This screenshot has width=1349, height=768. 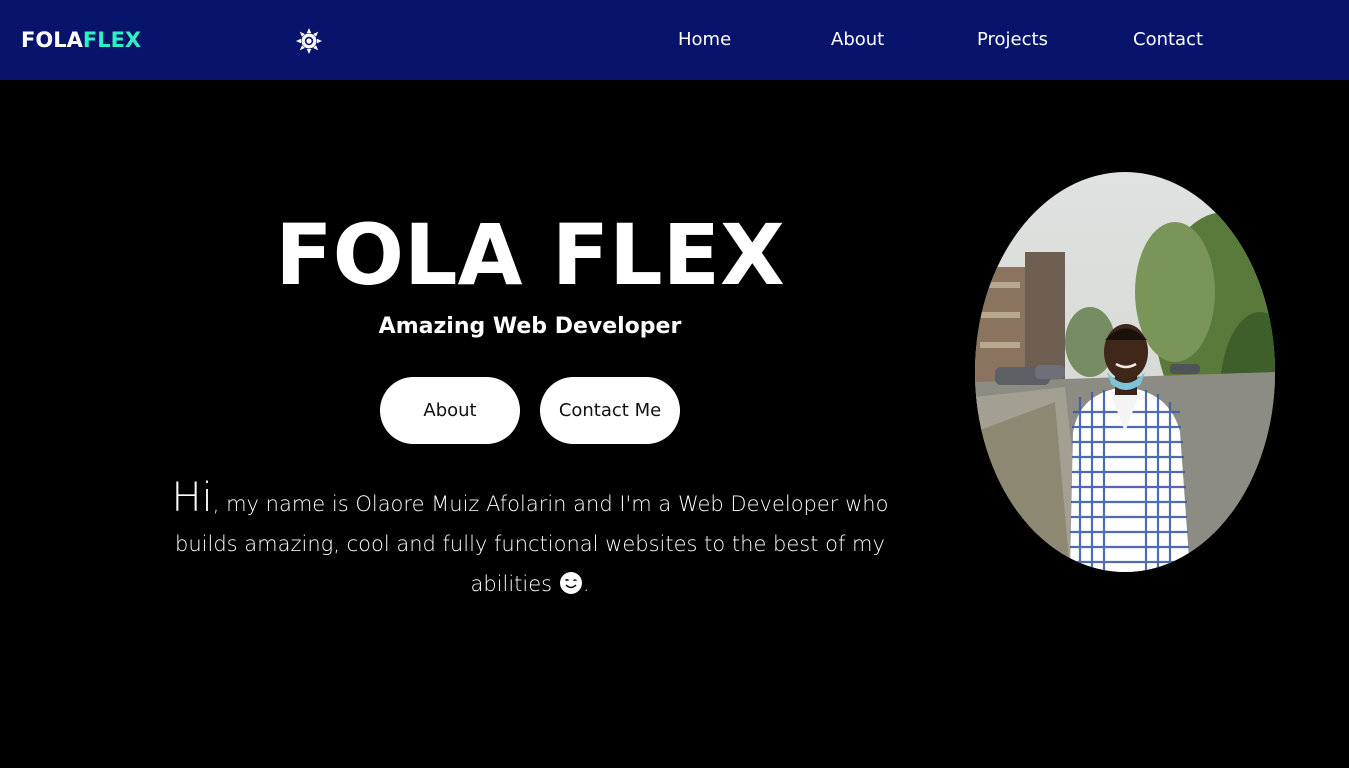 I want to click on theme-toggle-button, so click(x=309, y=41).